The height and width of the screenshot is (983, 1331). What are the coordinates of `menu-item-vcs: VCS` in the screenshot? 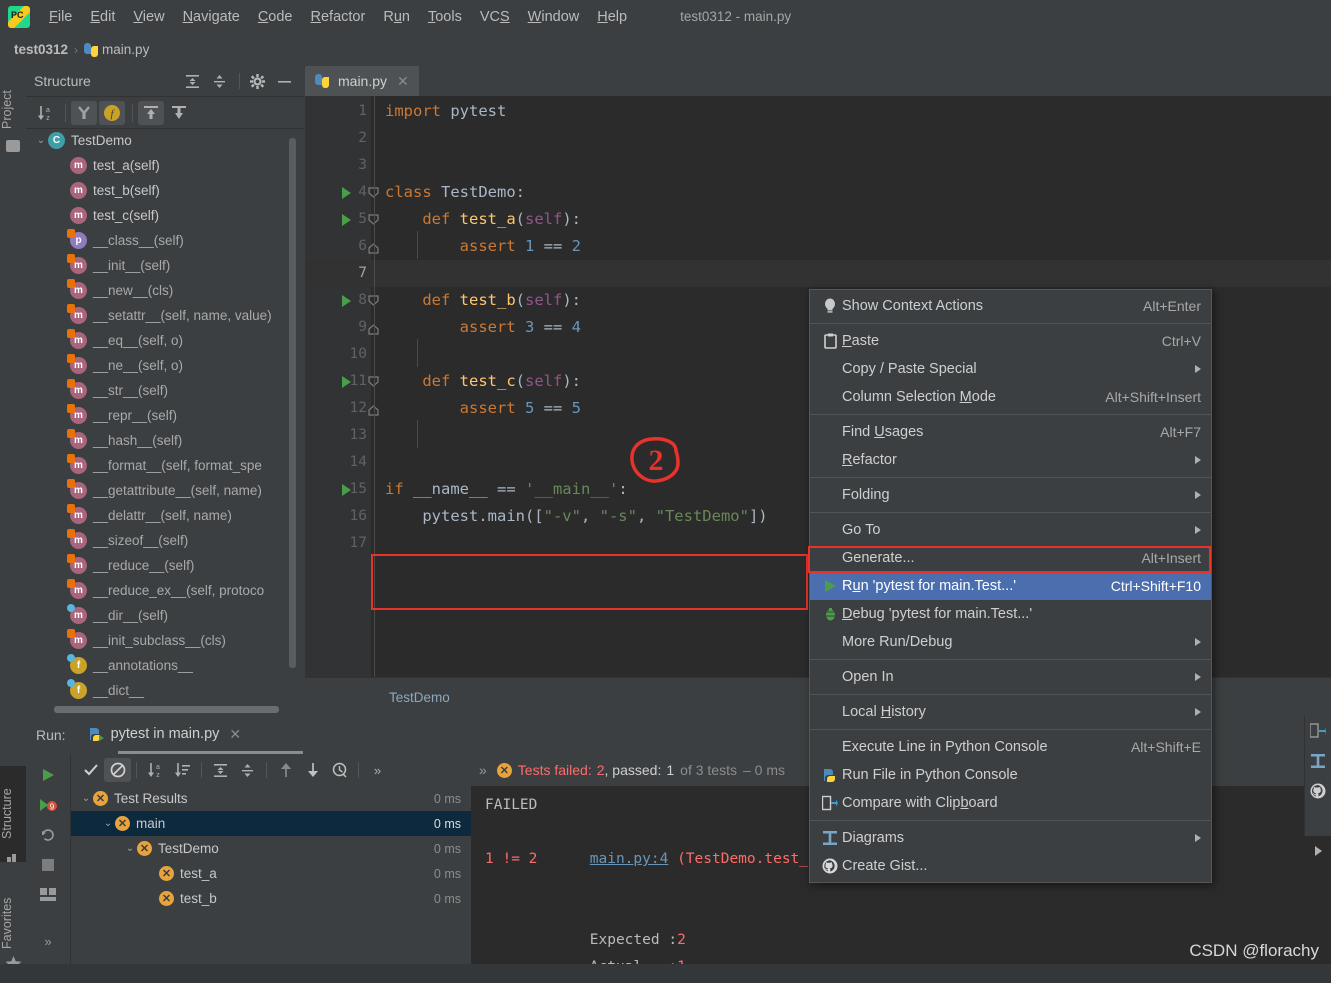 It's located at (495, 17).